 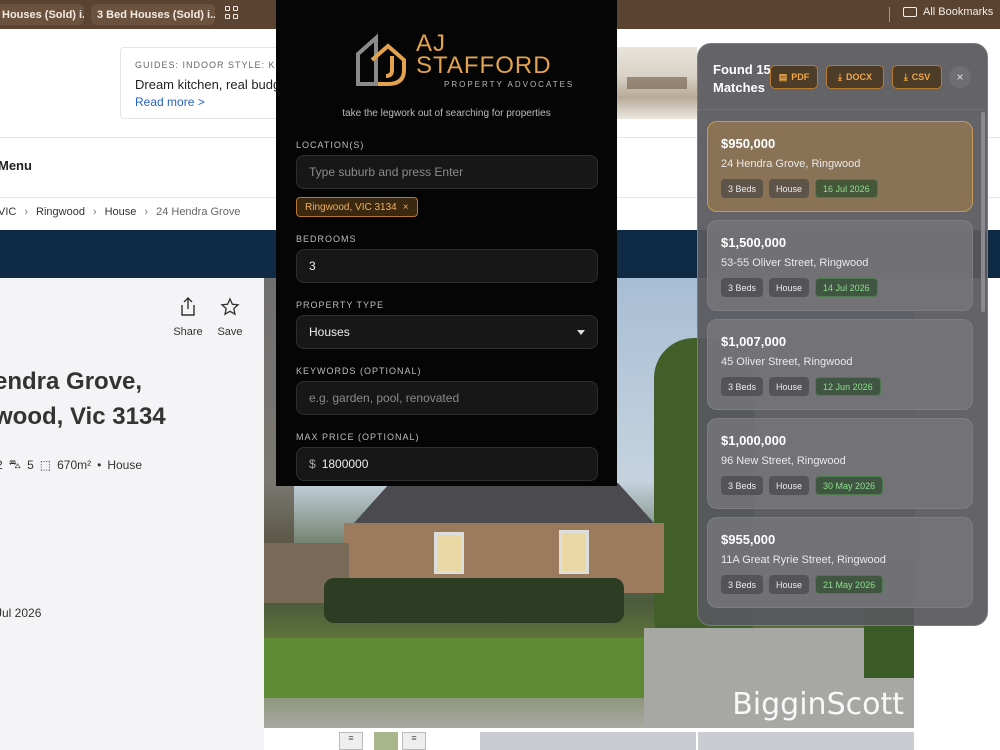 I want to click on max-price-value: 1800000, so click(x=345, y=464).